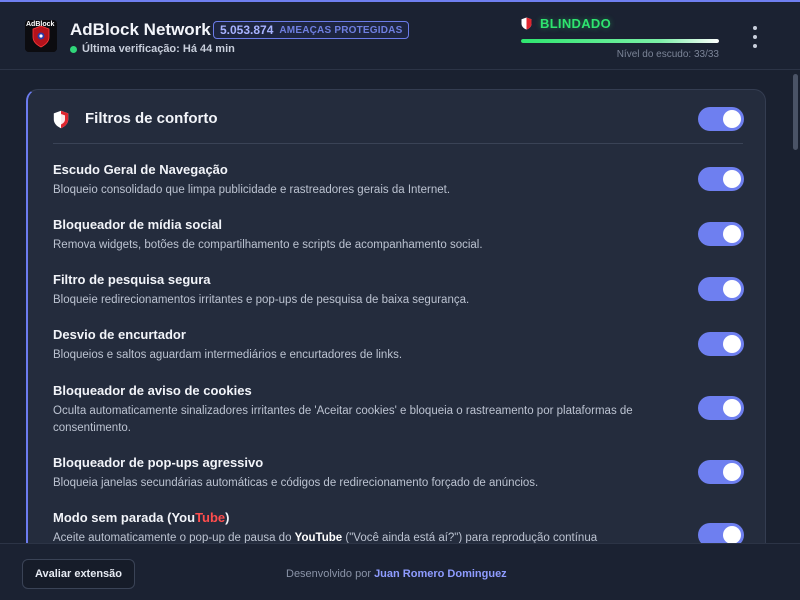 The height and width of the screenshot is (600, 800). Describe the element at coordinates (328, 574) in the screenshot. I see `credit-prefix: Desenvolvido por` at that location.